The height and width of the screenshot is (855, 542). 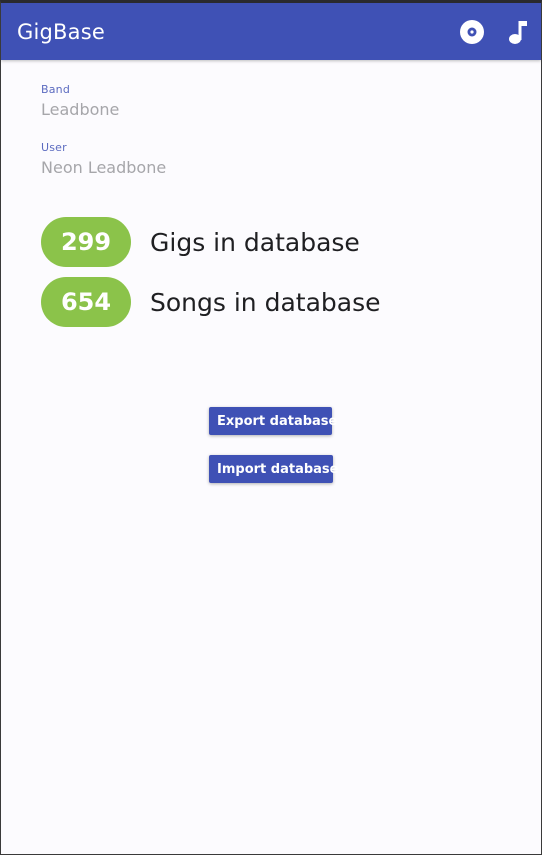 I want to click on music-note-button, so click(x=518, y=32).